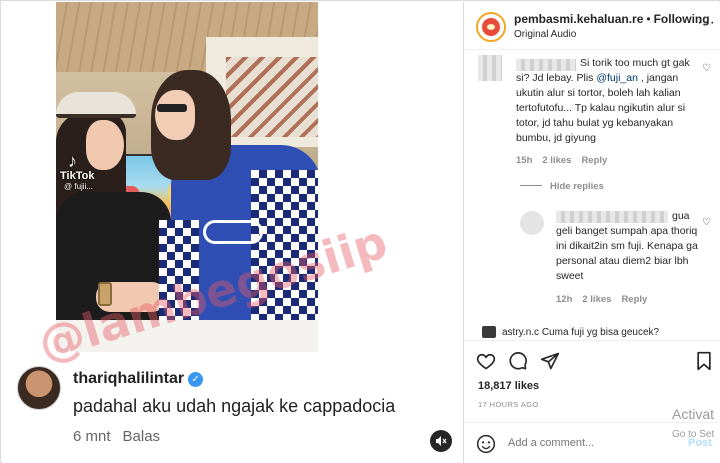 This screenshot has width=720, height=463. Describe the element at coordinates (545, 34) in the screenshot. I see `original-audio-link: Original Audio` at that location.